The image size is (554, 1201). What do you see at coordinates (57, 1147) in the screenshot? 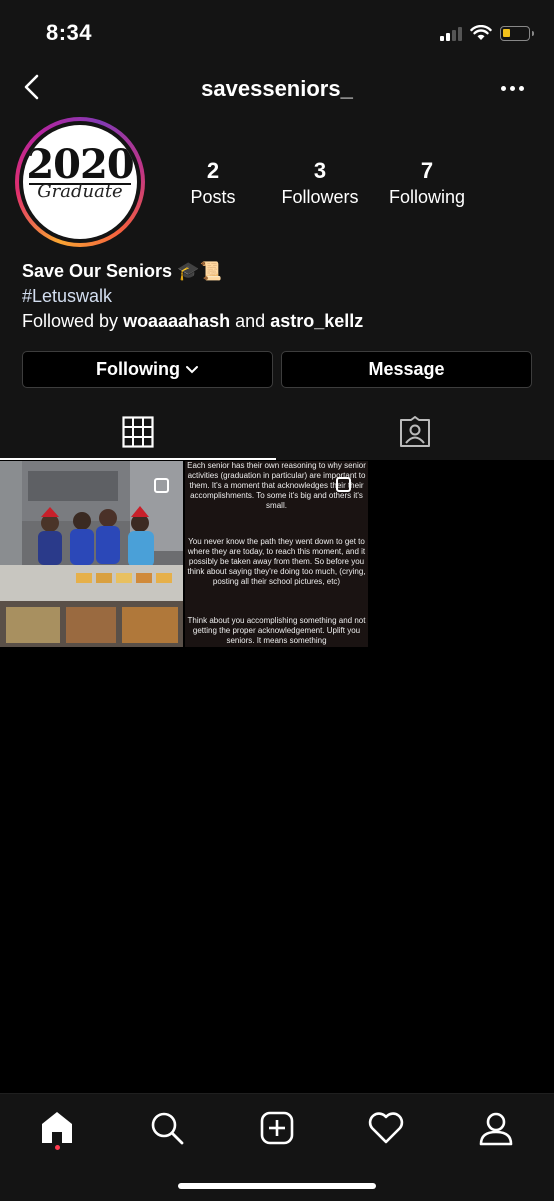
I see `notification-dot` at bounding box center [57, 1147].